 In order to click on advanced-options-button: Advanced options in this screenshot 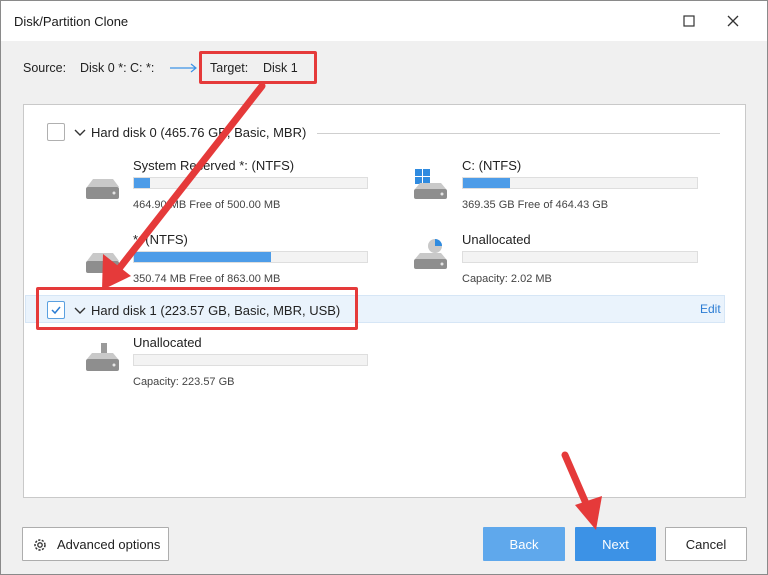, I will do `click(95, 544)`.